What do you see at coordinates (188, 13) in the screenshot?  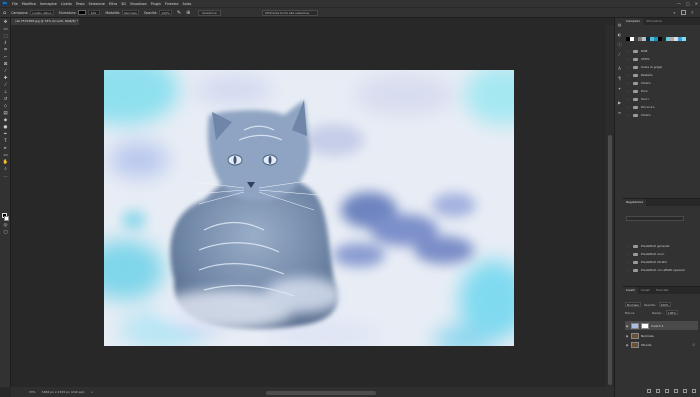 I see `airbrush-icon: ⊕` at bounding box center [188, 13].